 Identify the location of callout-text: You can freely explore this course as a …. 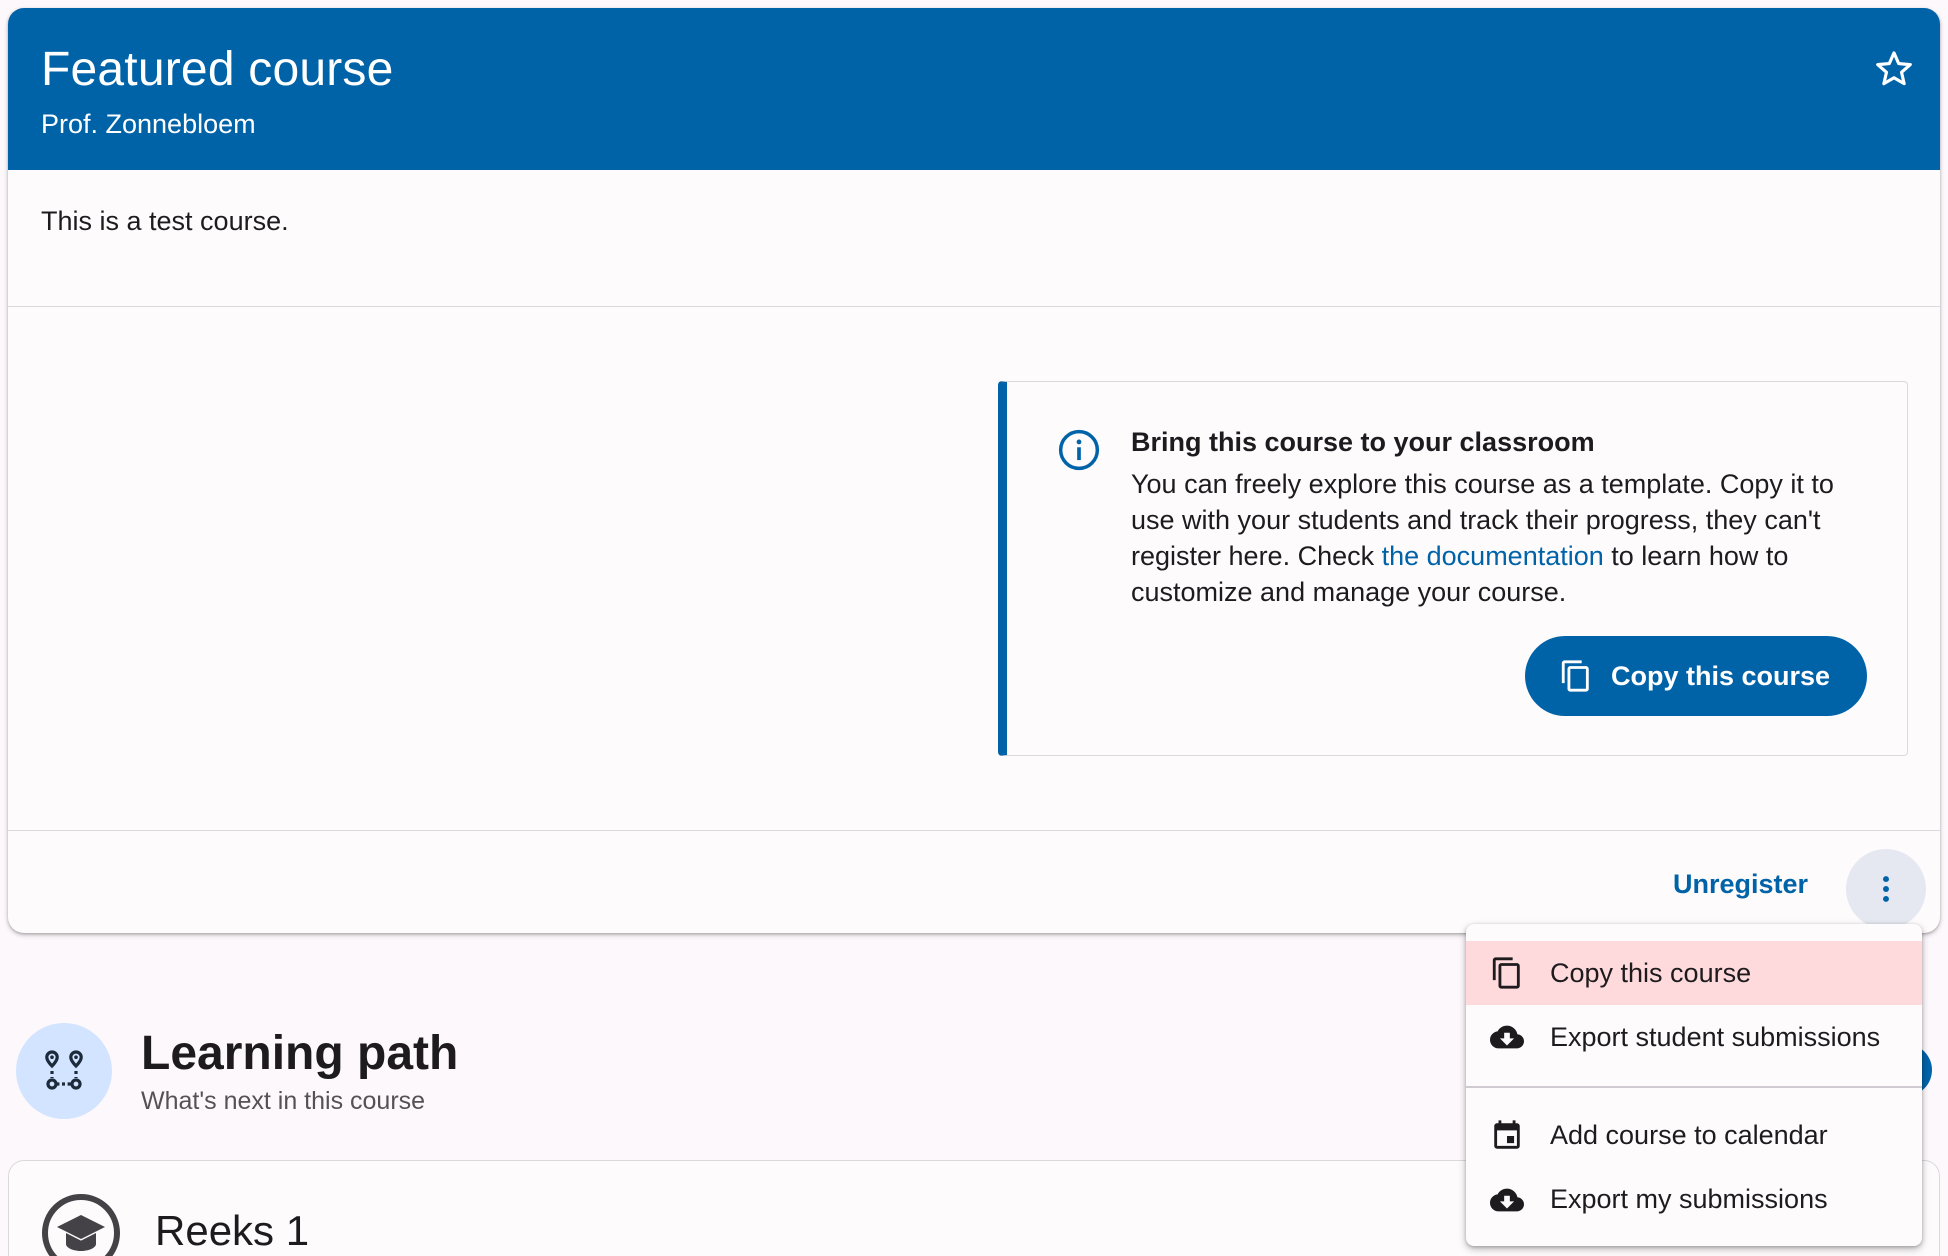
(1501, 538).